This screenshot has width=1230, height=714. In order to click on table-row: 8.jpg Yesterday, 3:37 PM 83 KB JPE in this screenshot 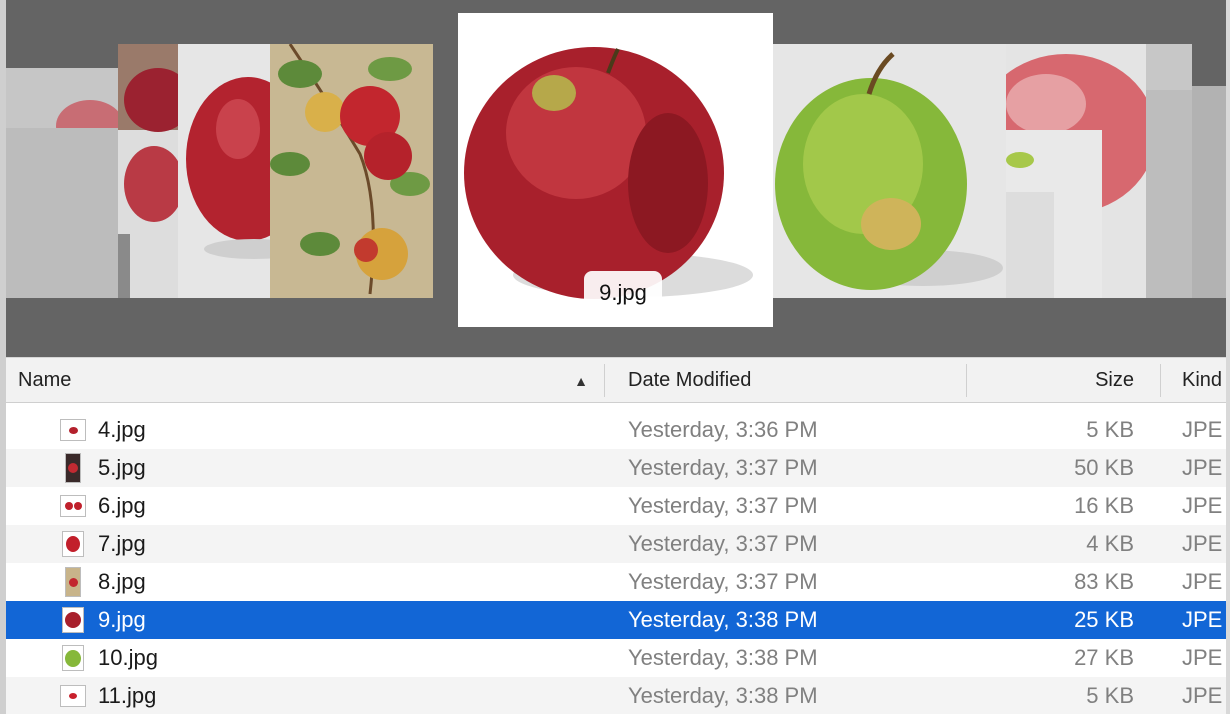, I will do `click(616, 582)`.